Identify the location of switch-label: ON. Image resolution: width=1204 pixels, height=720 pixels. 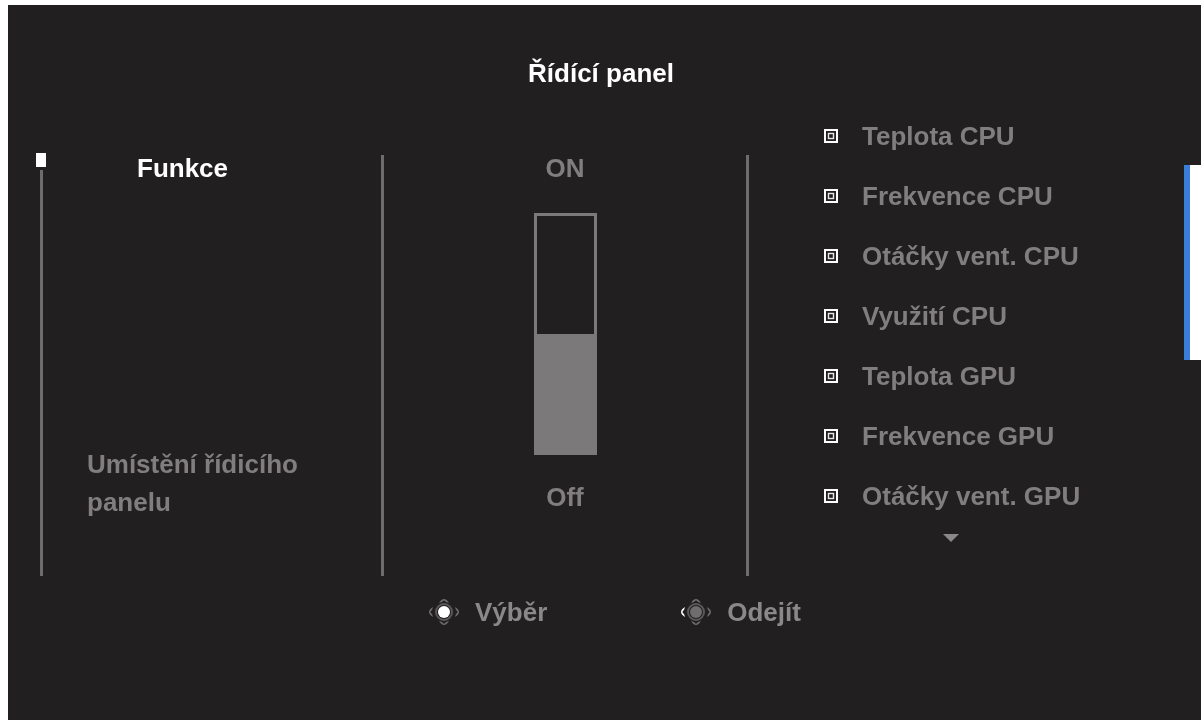
(565, 168).